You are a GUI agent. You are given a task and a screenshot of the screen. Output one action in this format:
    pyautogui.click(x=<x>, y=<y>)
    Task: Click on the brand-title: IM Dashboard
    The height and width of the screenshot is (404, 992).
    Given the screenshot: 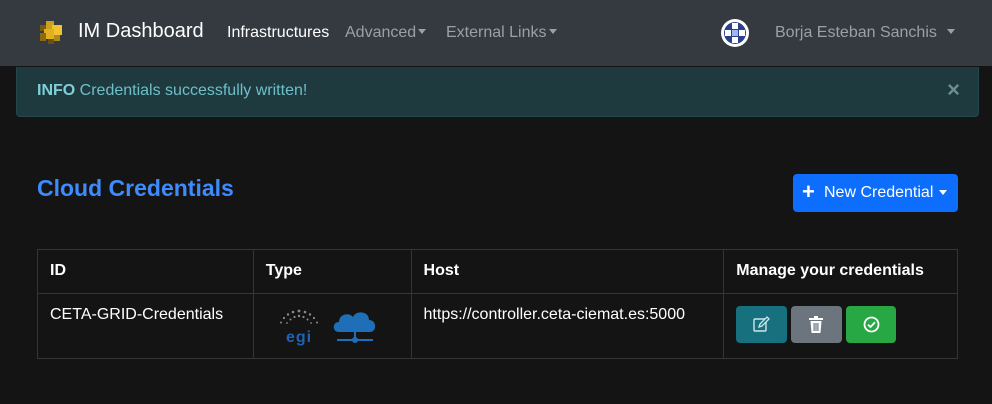 What is the action you would take?
    pyautogui.click(x=141, y=31)
    